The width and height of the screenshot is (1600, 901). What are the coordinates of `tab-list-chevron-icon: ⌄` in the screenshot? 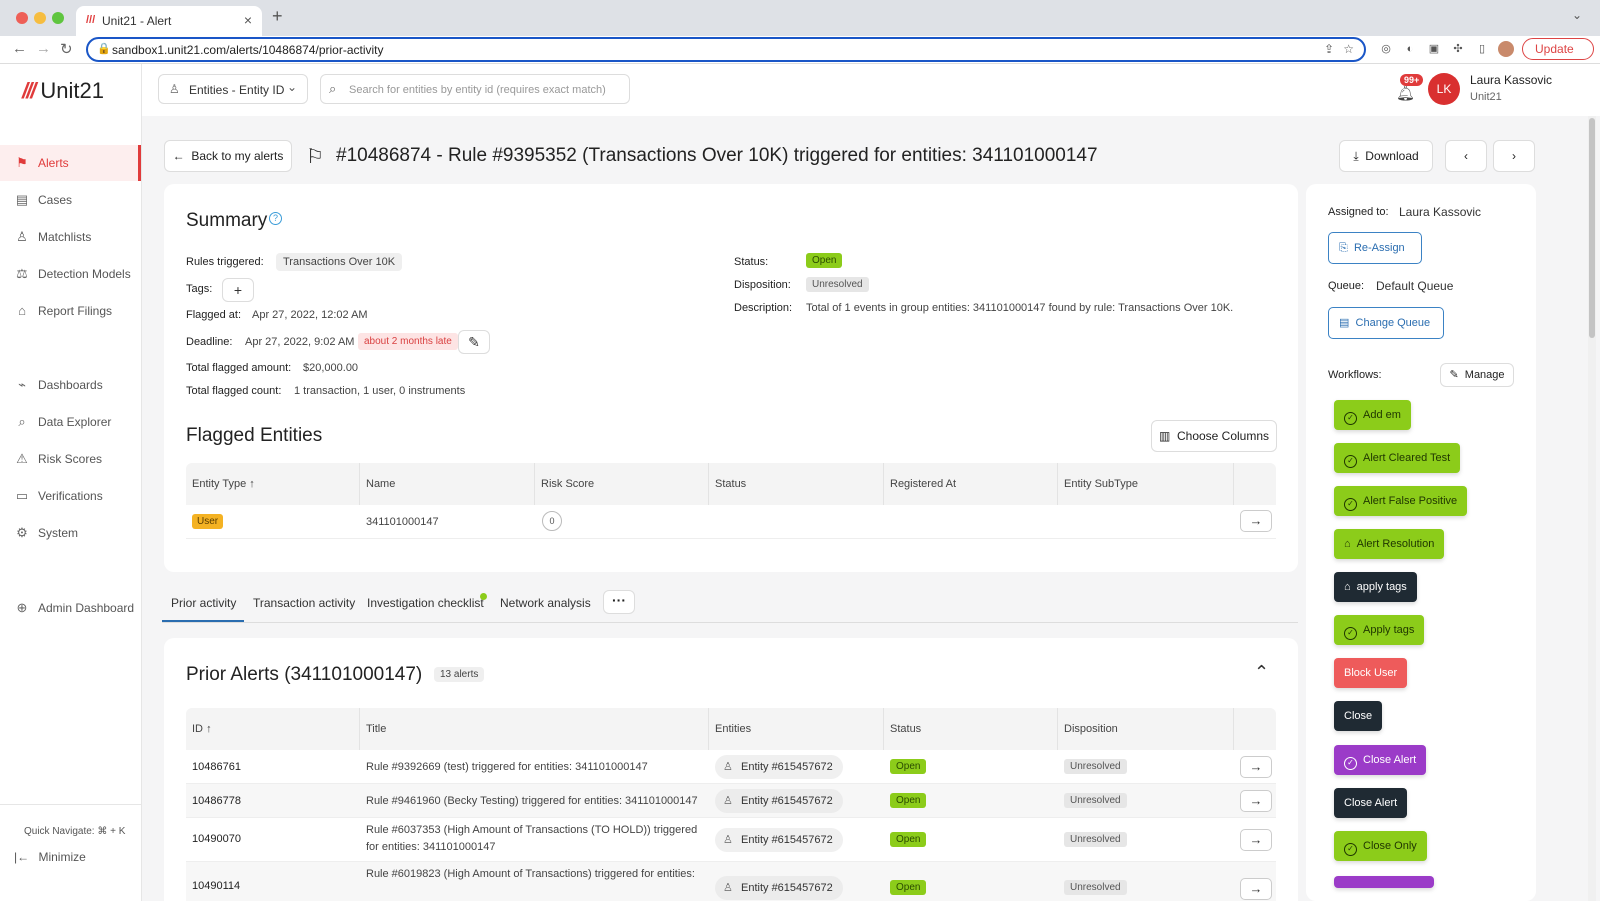 It's located at (1577, 15).